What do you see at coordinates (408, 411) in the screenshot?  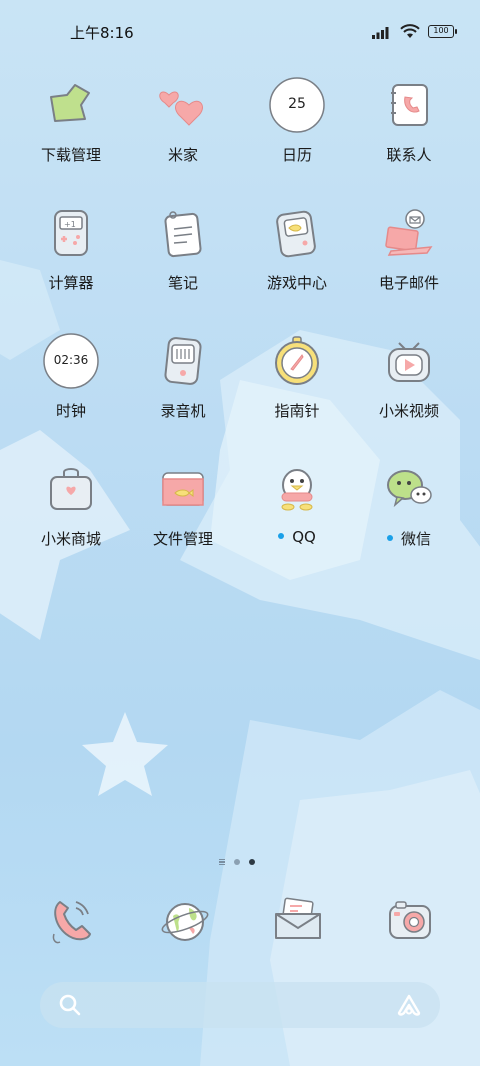 I see `app-label: 小米视频` at bounding box center [408, 411].